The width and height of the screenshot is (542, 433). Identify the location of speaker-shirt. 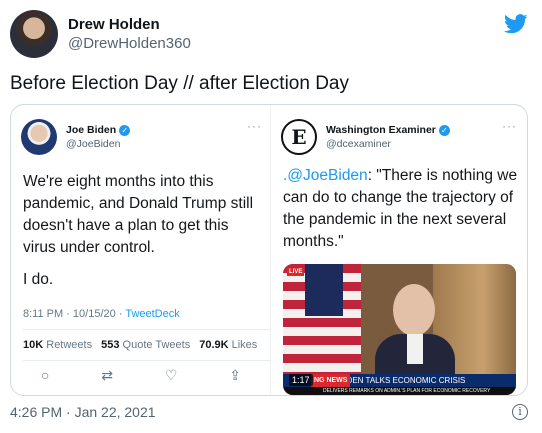
(415, 349).